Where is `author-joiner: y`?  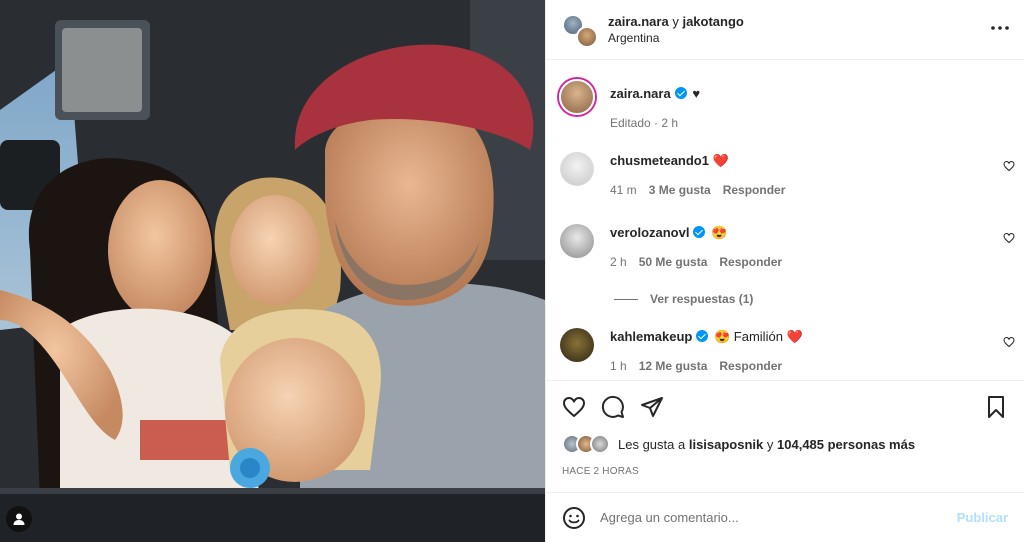
author-joiner: y is located at coordinates (675, 21).